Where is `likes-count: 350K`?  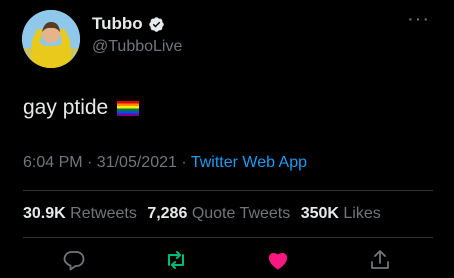 likes-count: 350K is located at coordinates (319, 213).